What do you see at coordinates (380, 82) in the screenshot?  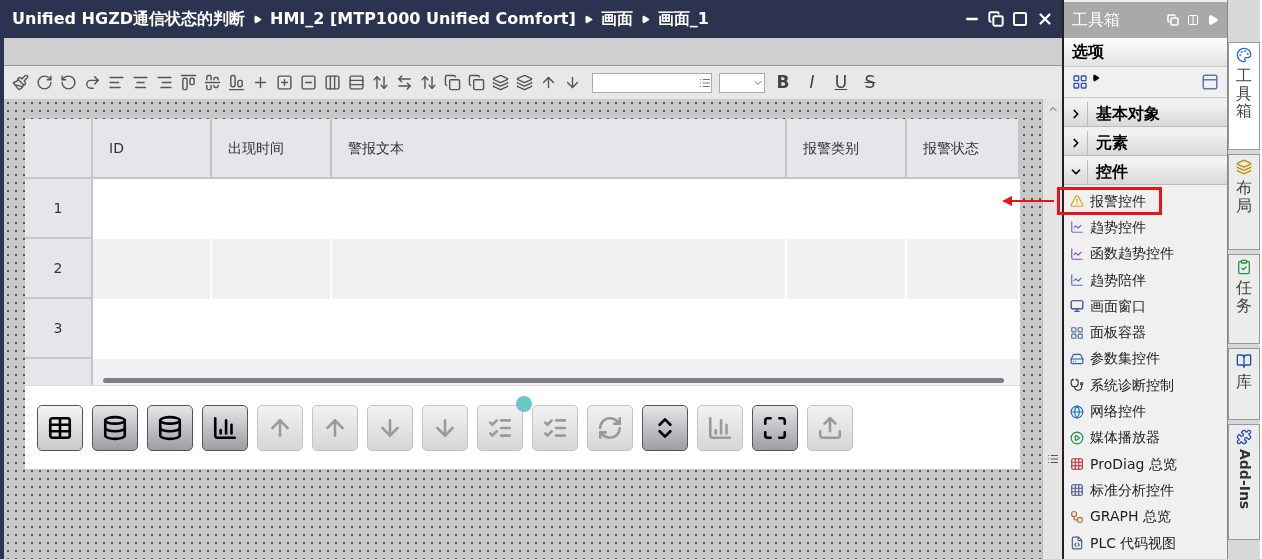 I see `same-height-icon` at bounding box center [380, 82].